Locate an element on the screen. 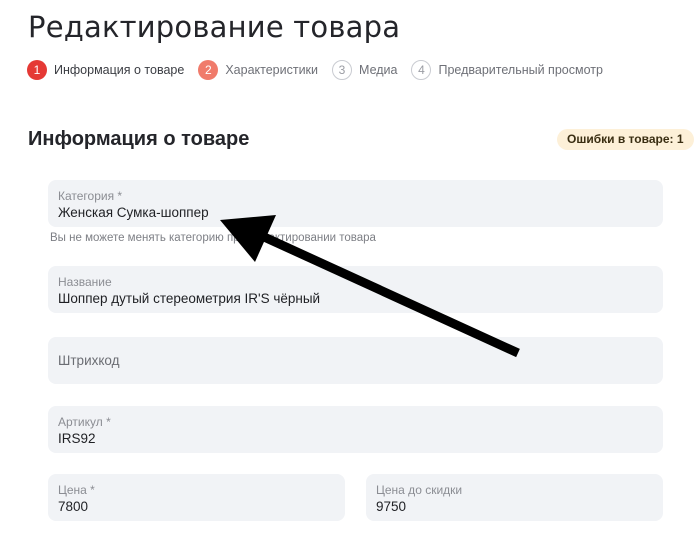  step-number: 2 is located at coordinates (208, 70).